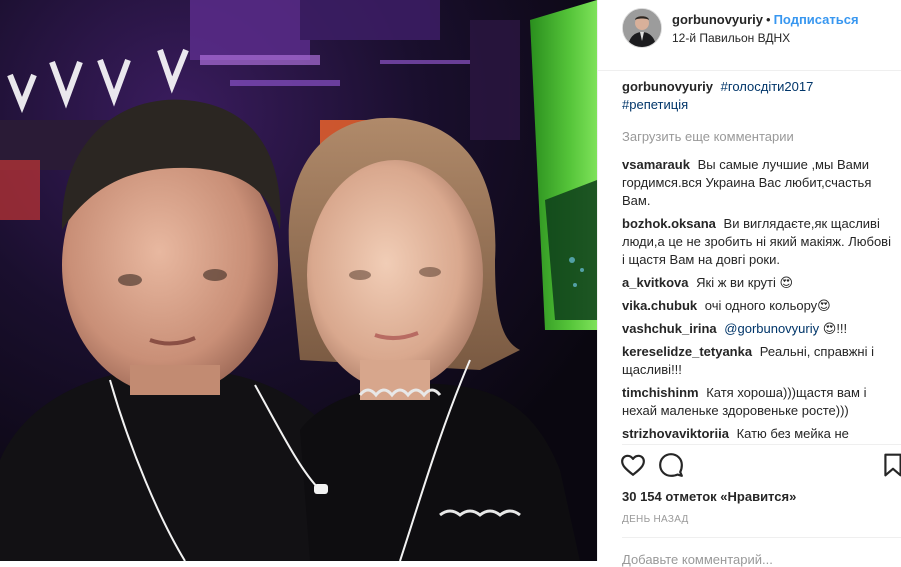  I want to click on comment-button, so click(672, 466).